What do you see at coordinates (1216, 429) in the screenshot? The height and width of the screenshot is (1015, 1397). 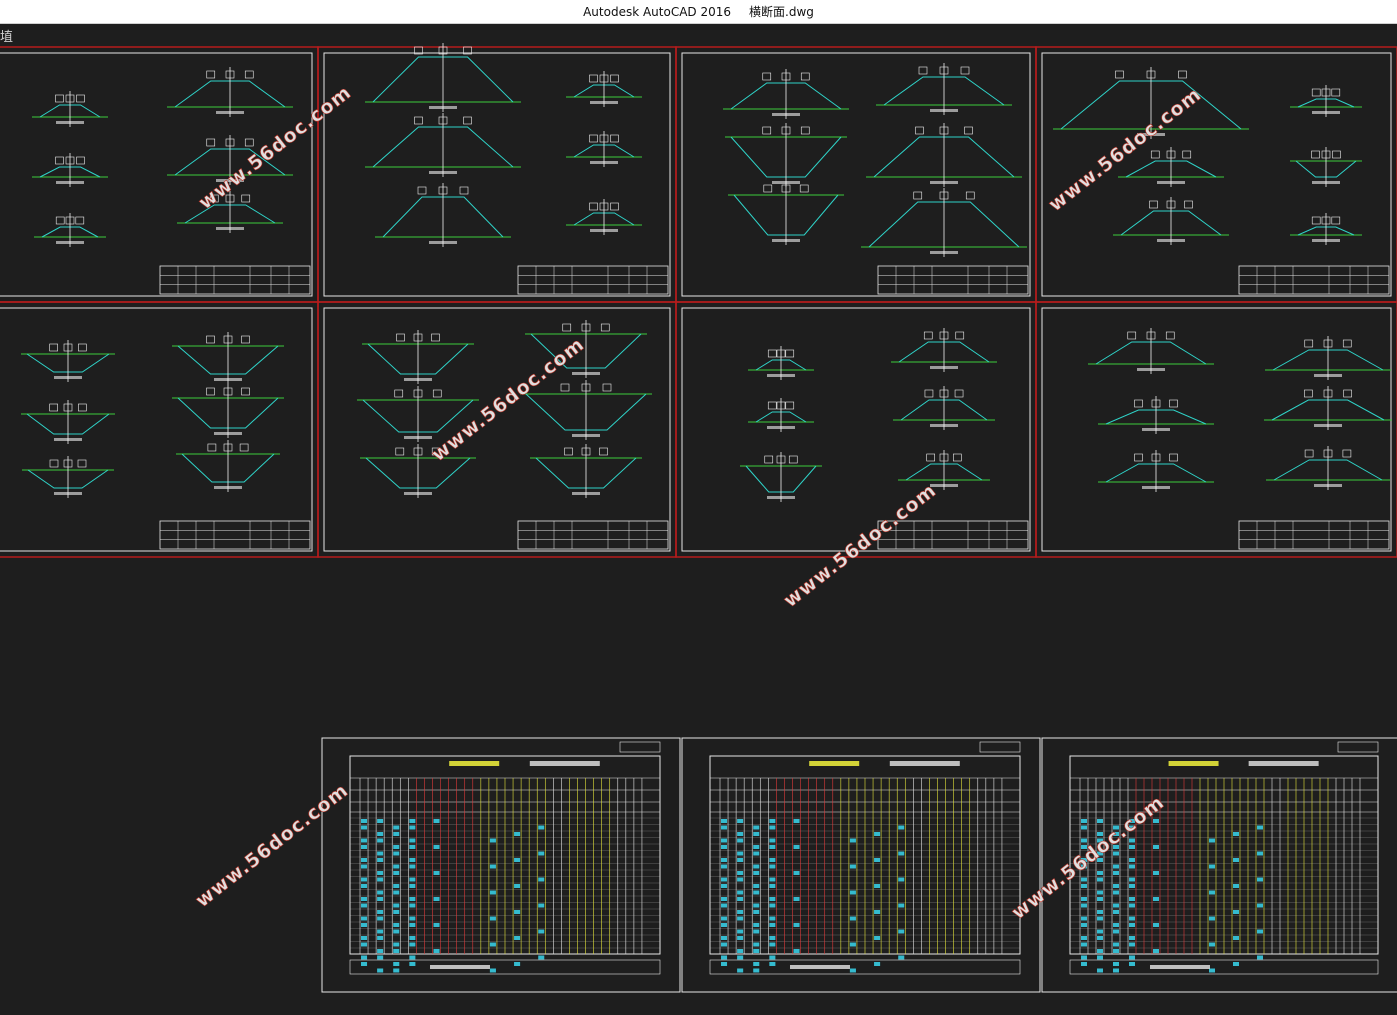 I see `sheet-inner-border` at bounding box center [1216, 429].